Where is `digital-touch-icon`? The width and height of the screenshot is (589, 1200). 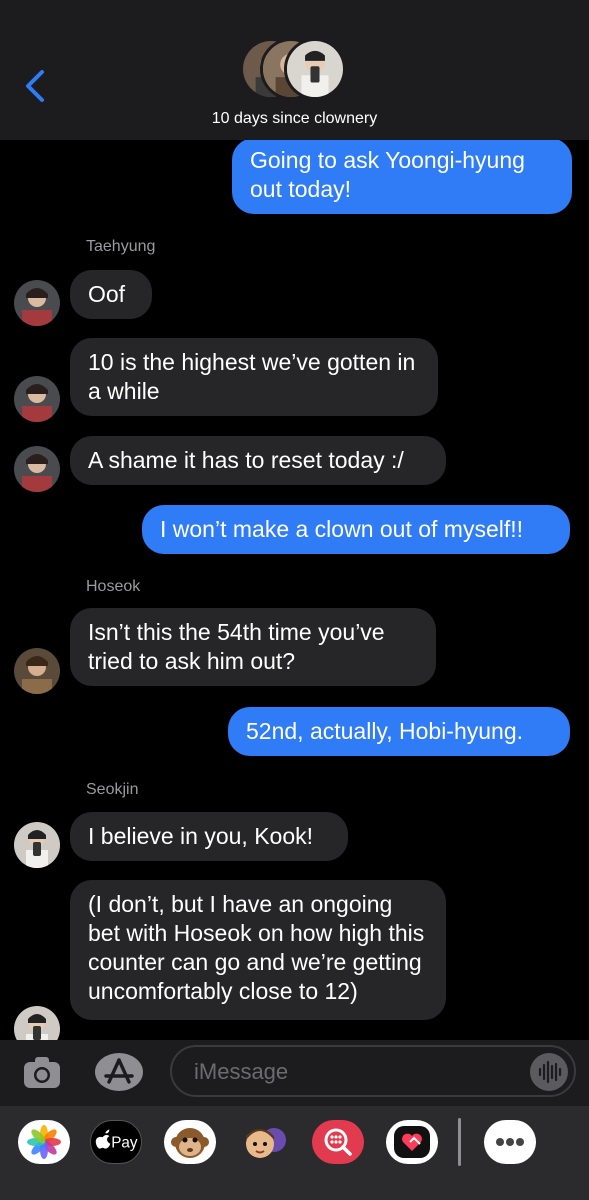
digital-touch-icon is located at coordinates (412, 1142).